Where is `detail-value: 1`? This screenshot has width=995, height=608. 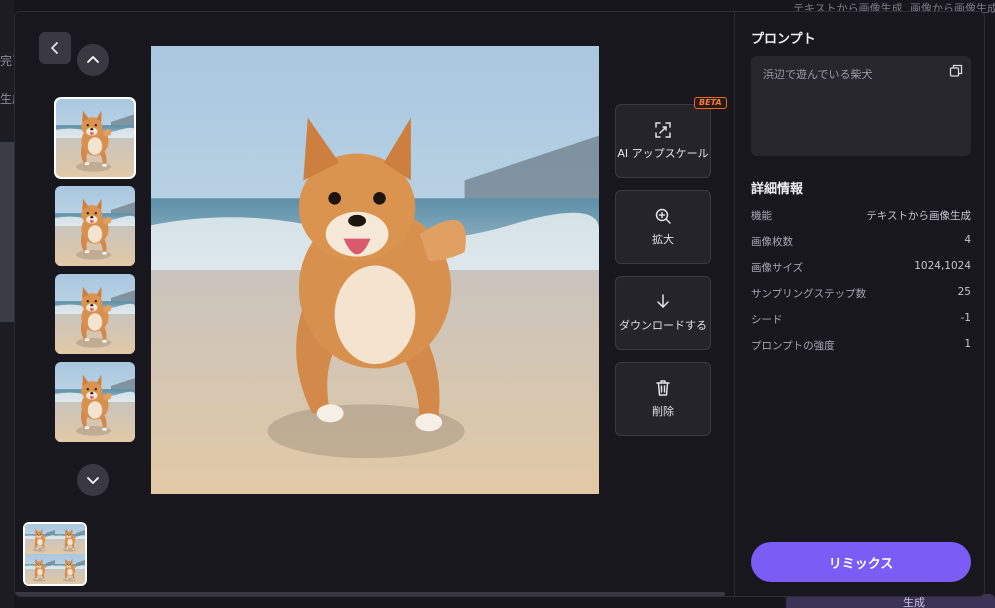 detail-value: 1 is located at coordinates (967, 344).